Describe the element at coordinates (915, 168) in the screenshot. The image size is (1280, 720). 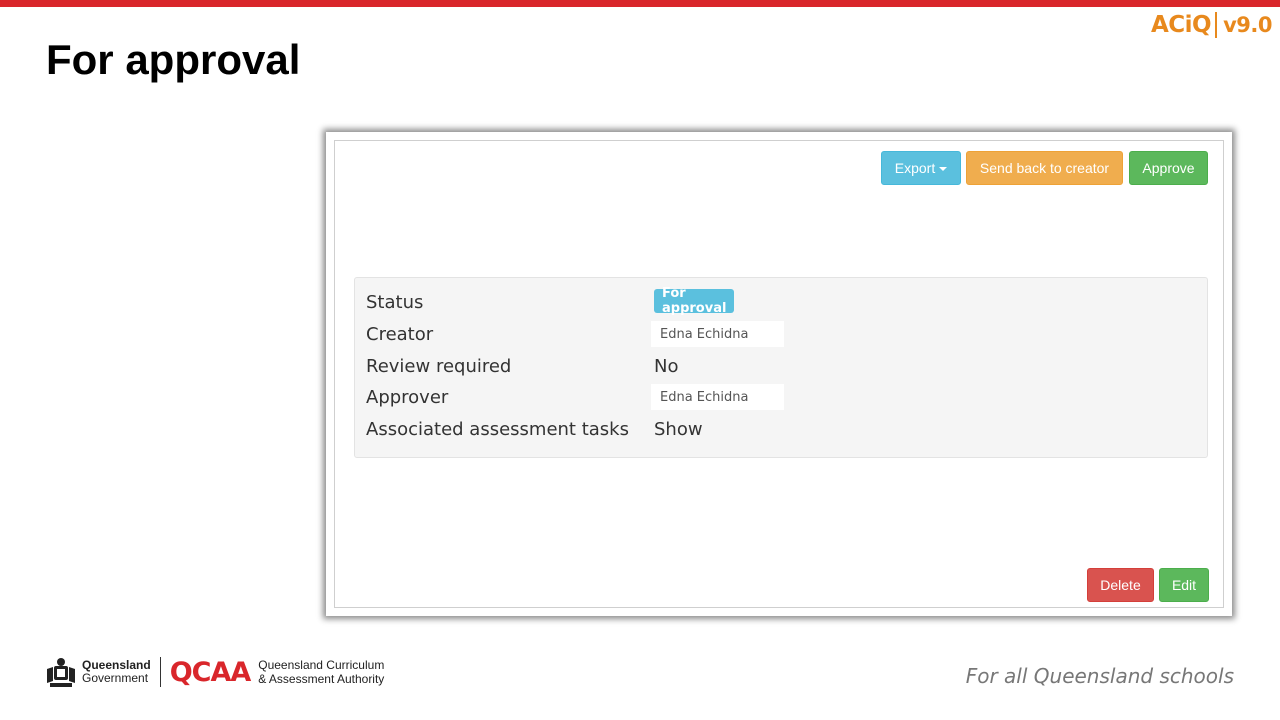
I see `export-label: Export` at that location.